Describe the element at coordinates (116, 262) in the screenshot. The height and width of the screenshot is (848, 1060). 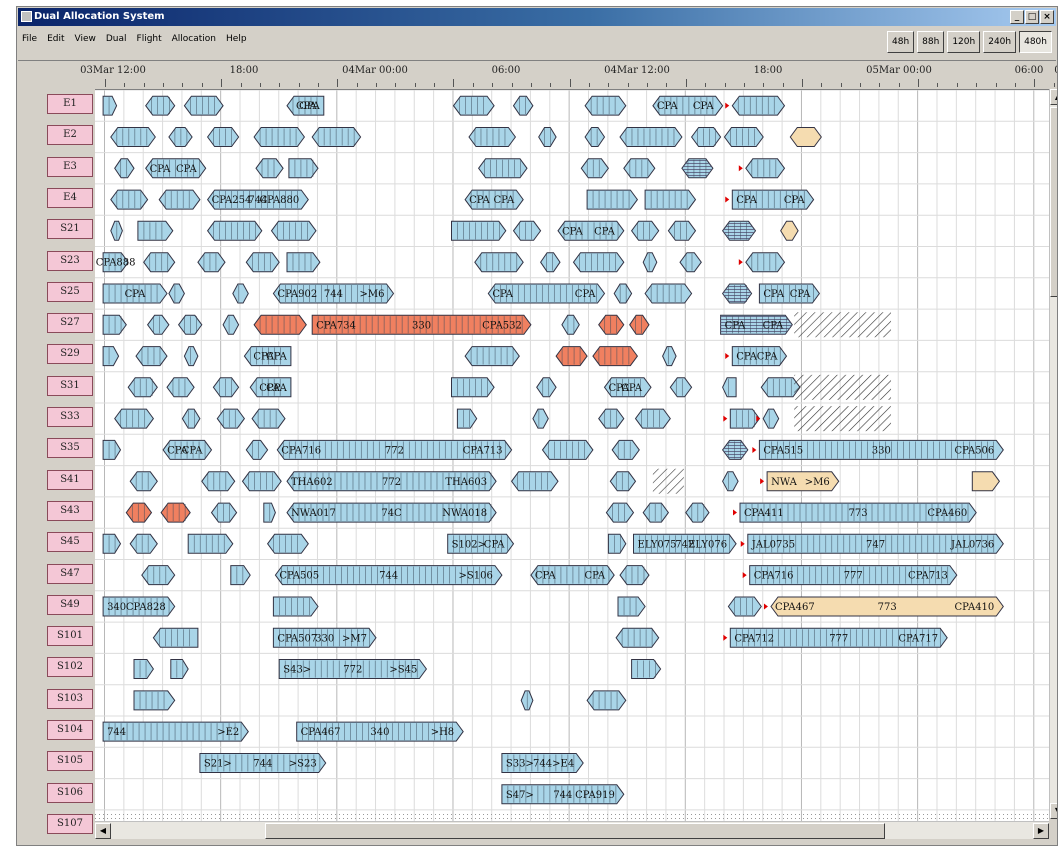
I see `flight-bar: CPA888` at that location.